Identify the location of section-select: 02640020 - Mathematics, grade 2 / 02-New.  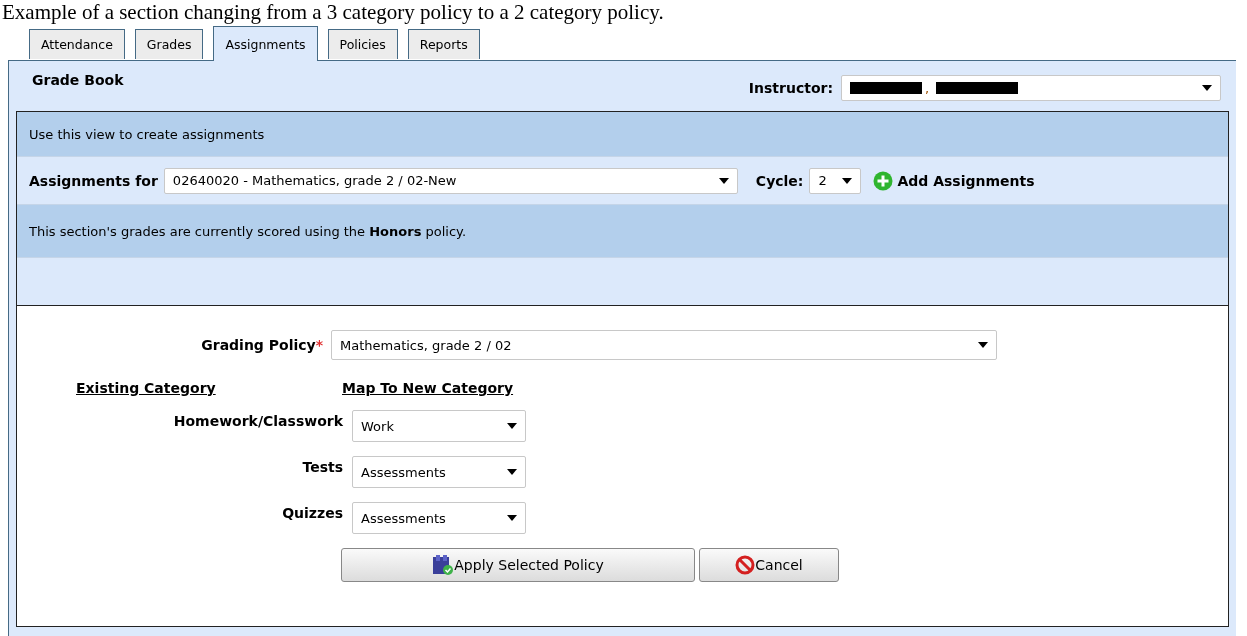
(450, 180).